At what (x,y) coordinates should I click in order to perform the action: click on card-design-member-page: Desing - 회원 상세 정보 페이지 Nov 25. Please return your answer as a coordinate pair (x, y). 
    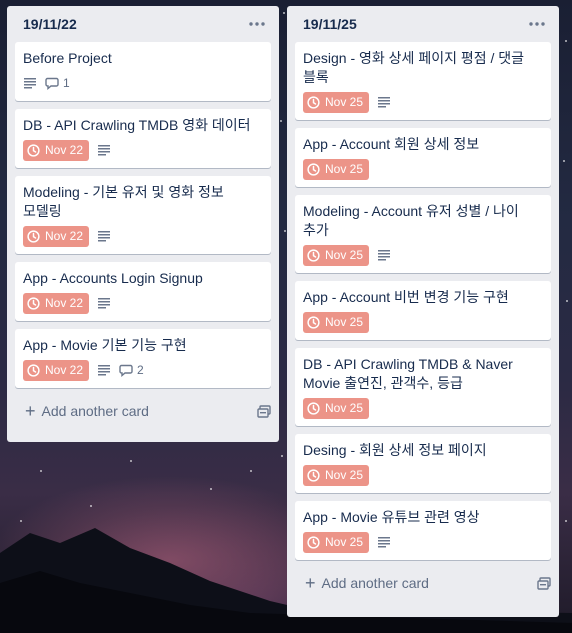
    Looking at the image, I should click on (423, 463).